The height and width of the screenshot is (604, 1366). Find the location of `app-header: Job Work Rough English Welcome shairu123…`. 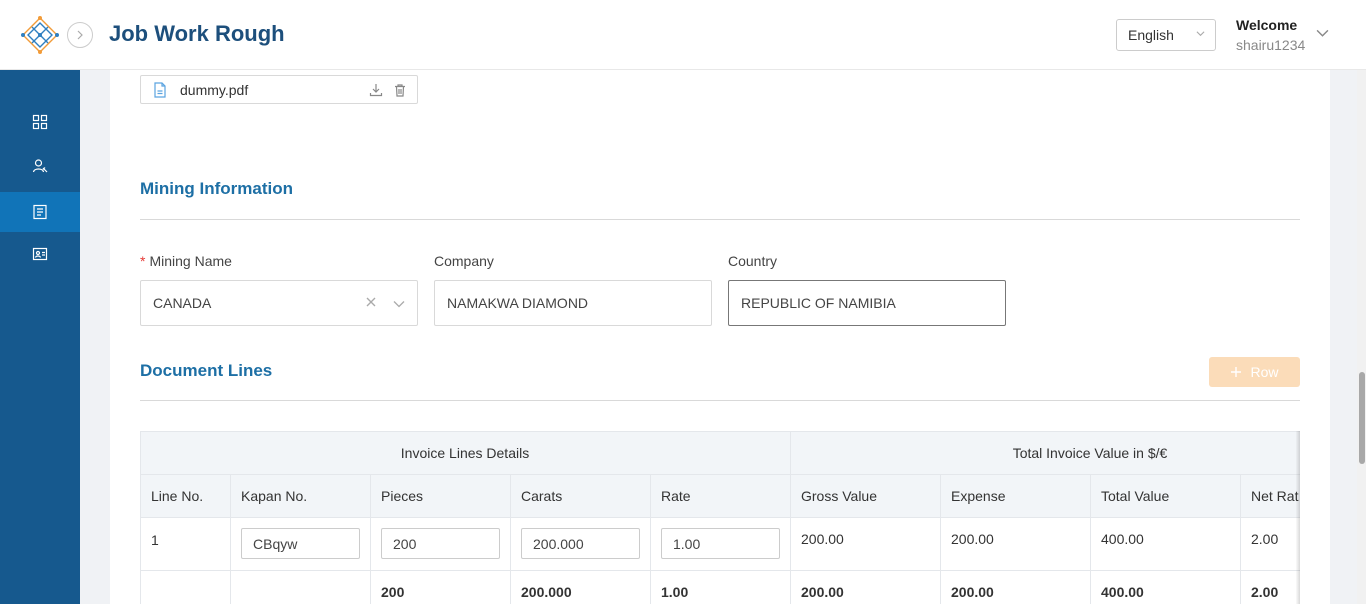

app-header: Job Work Rough English Welcome shairu123… is located at coordinates (683, 35).